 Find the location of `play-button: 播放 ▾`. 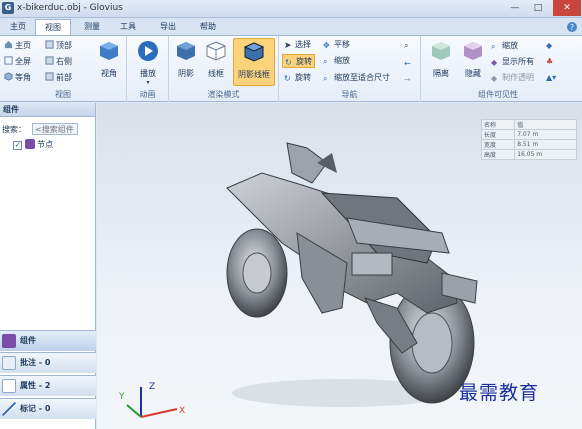

play-button: 播放 ▾ is located at coordinates (148, 63).